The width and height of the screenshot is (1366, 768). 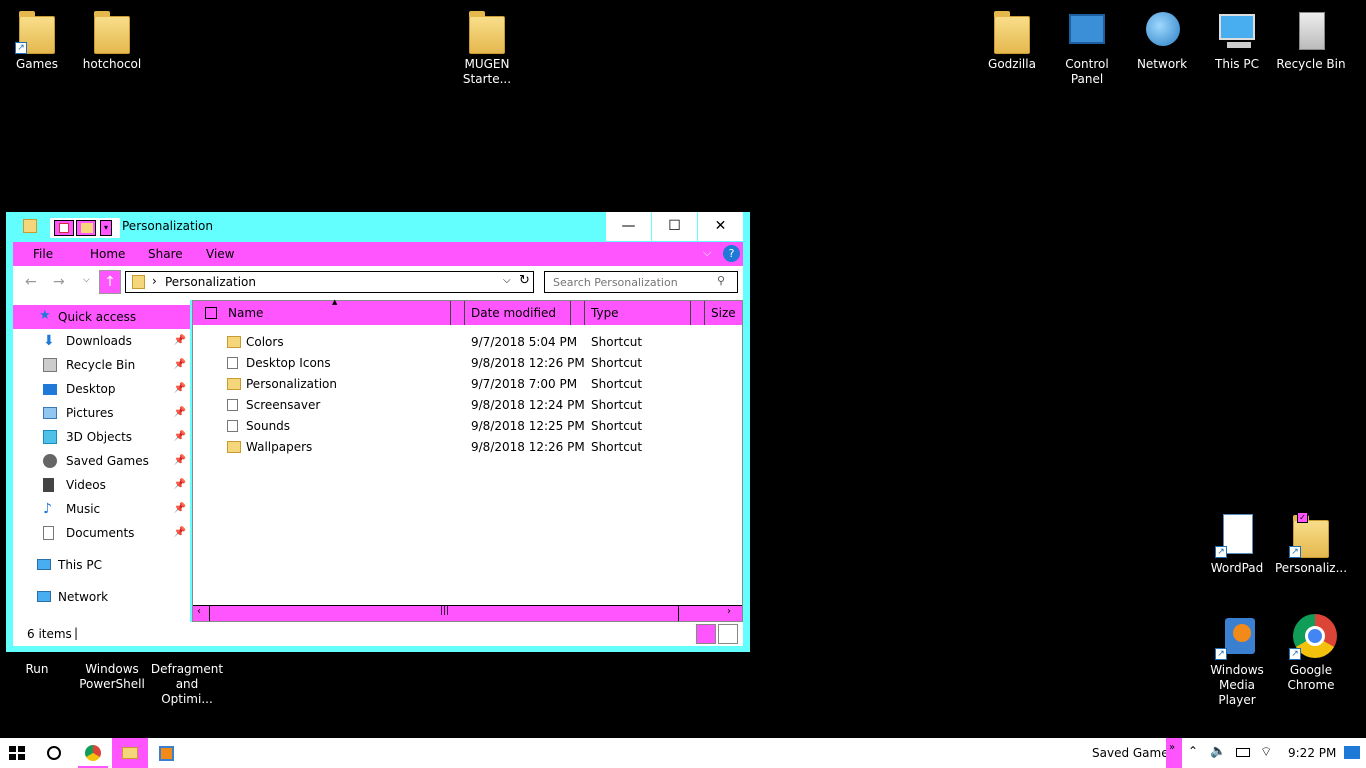 I want to click on desktop-icon-google-chrome: ↗ Google Chrome, so click(x=1311, y=653).